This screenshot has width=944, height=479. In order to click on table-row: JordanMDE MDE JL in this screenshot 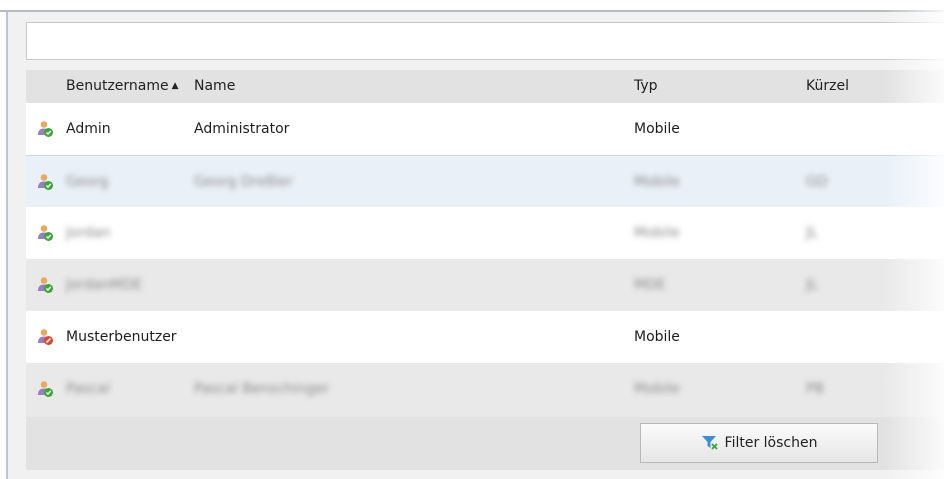, I will do `click(485, 285)`.